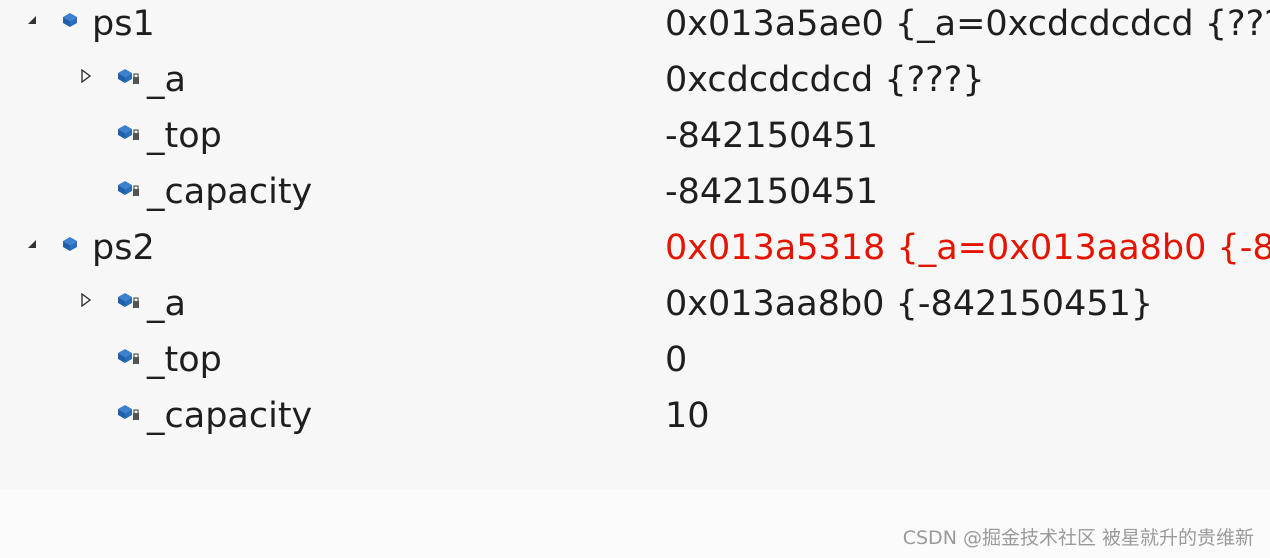 The height and width of the screenshot is (558, 1270). Describe the element at coordinates (967, 80) in the screenshot. I see `variable-value: 0xcdcdcdcd {???}` at that location.